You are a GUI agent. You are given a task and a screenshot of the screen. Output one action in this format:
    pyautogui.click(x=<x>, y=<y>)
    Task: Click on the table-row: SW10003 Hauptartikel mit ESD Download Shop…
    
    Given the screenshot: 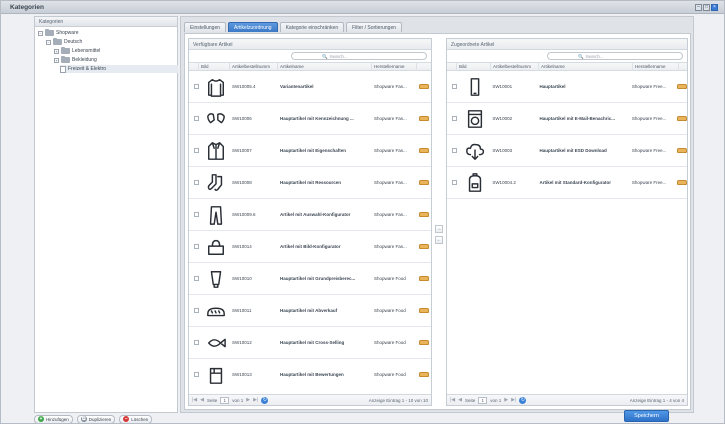 What is the action you would take?
    pyautogui.click(x=567, y=151)
    